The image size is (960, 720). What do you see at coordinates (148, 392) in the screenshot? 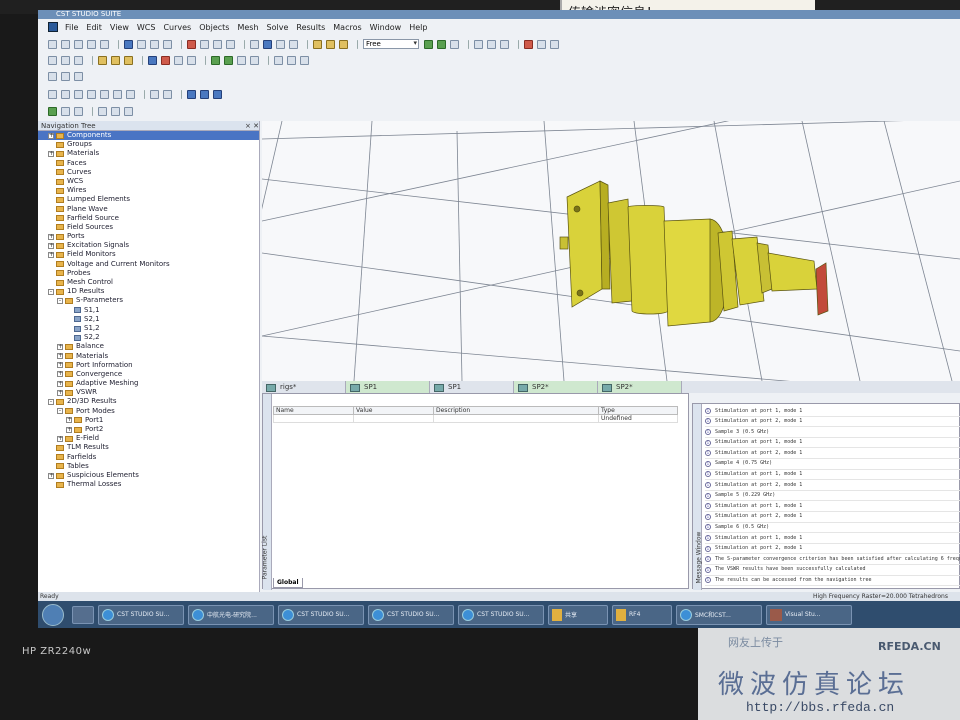
I see `tree-item: + VSWR` at bounding box center [148, 392].